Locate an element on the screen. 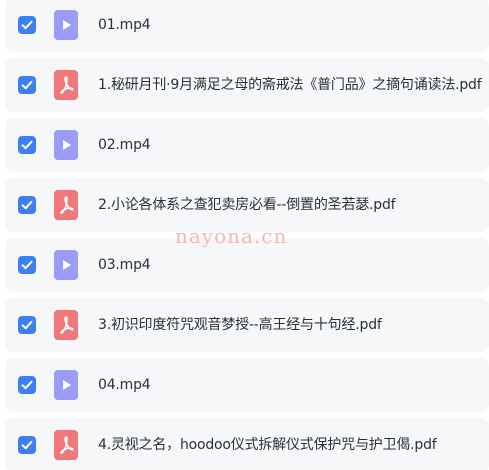 The image size is (489, 470). file-name: 1.秘研月刊·9月满足之母的斋戒法《普门品》之摘句诵读法.pdf is located at coordinates (290, 85).